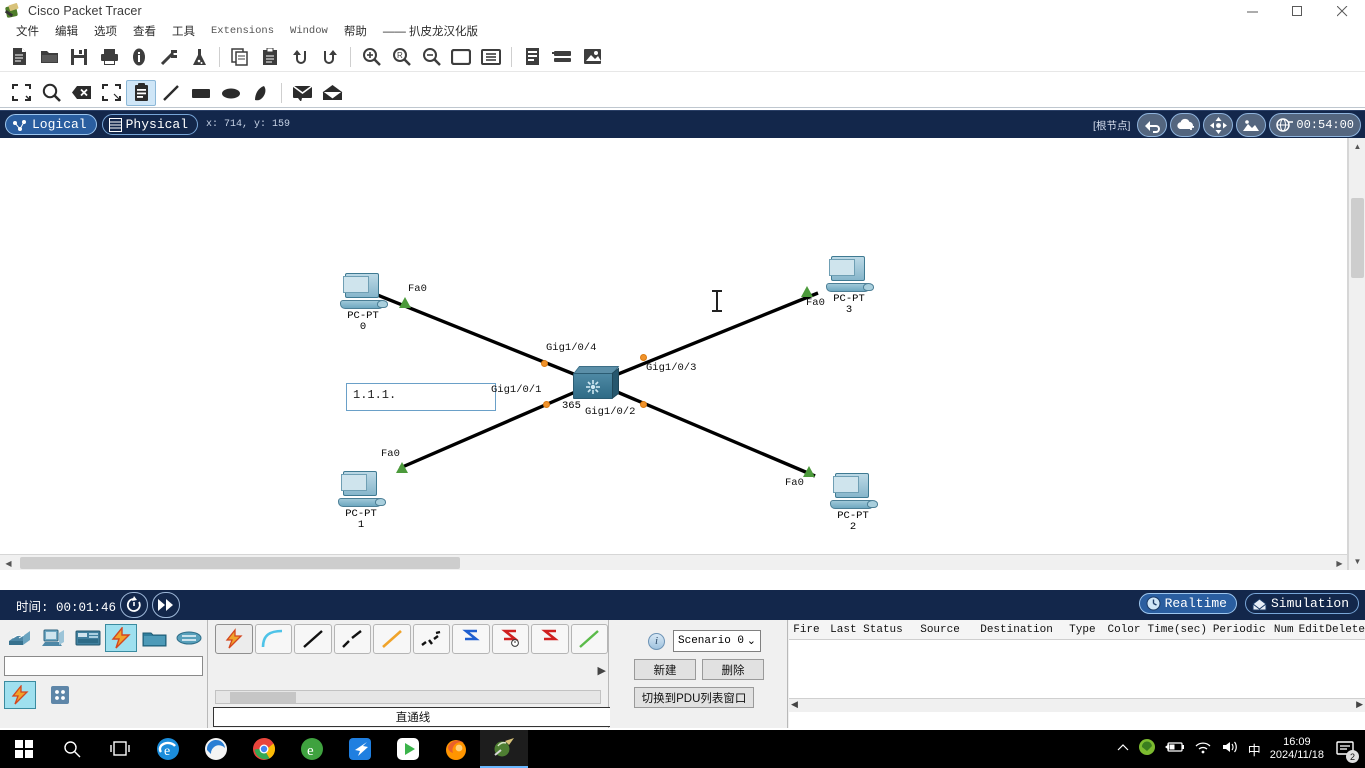 The height and width of the screenshot is (768, 1365). What do you see at coordinates (166, 605) in the screenshot?
I see `fast-forward-icon` at bounding box center [166, 605].